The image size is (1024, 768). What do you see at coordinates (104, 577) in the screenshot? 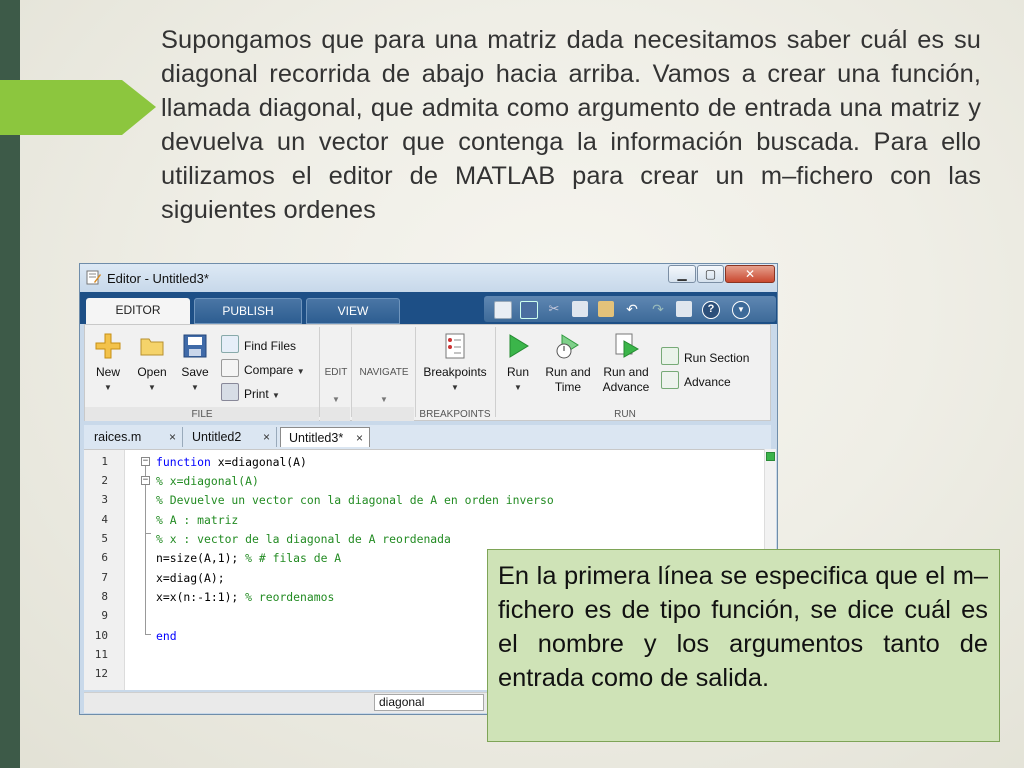
I see `line-number: 7` at bounding box center [104, 577].